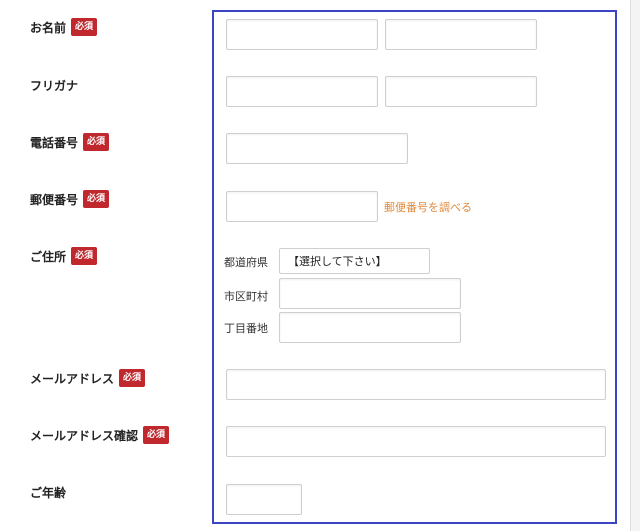 The image size is (640, 531). I want to click on phone-input, so click(317, 148).